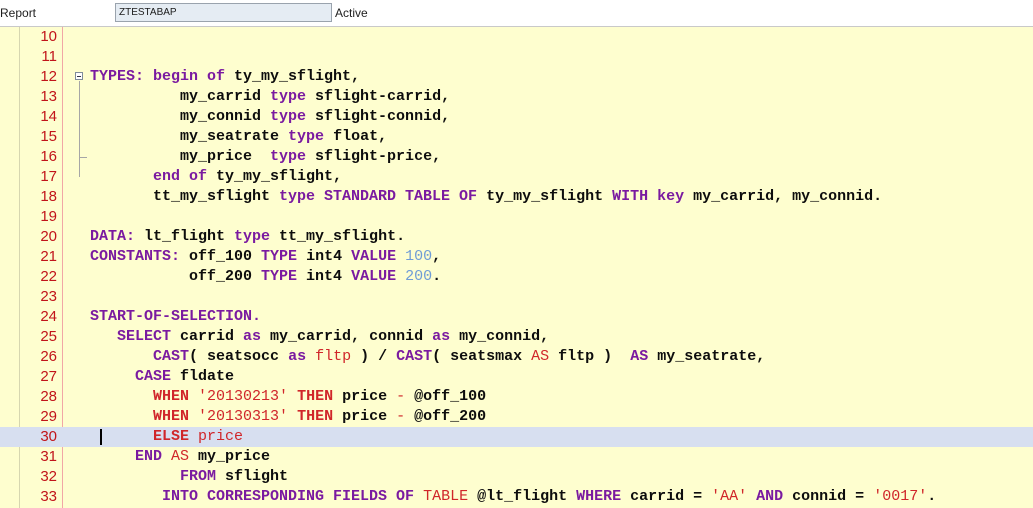  I want to click on code-line: 29 WHEN '20130313' THEN price - @off_200, so click(516, 417).